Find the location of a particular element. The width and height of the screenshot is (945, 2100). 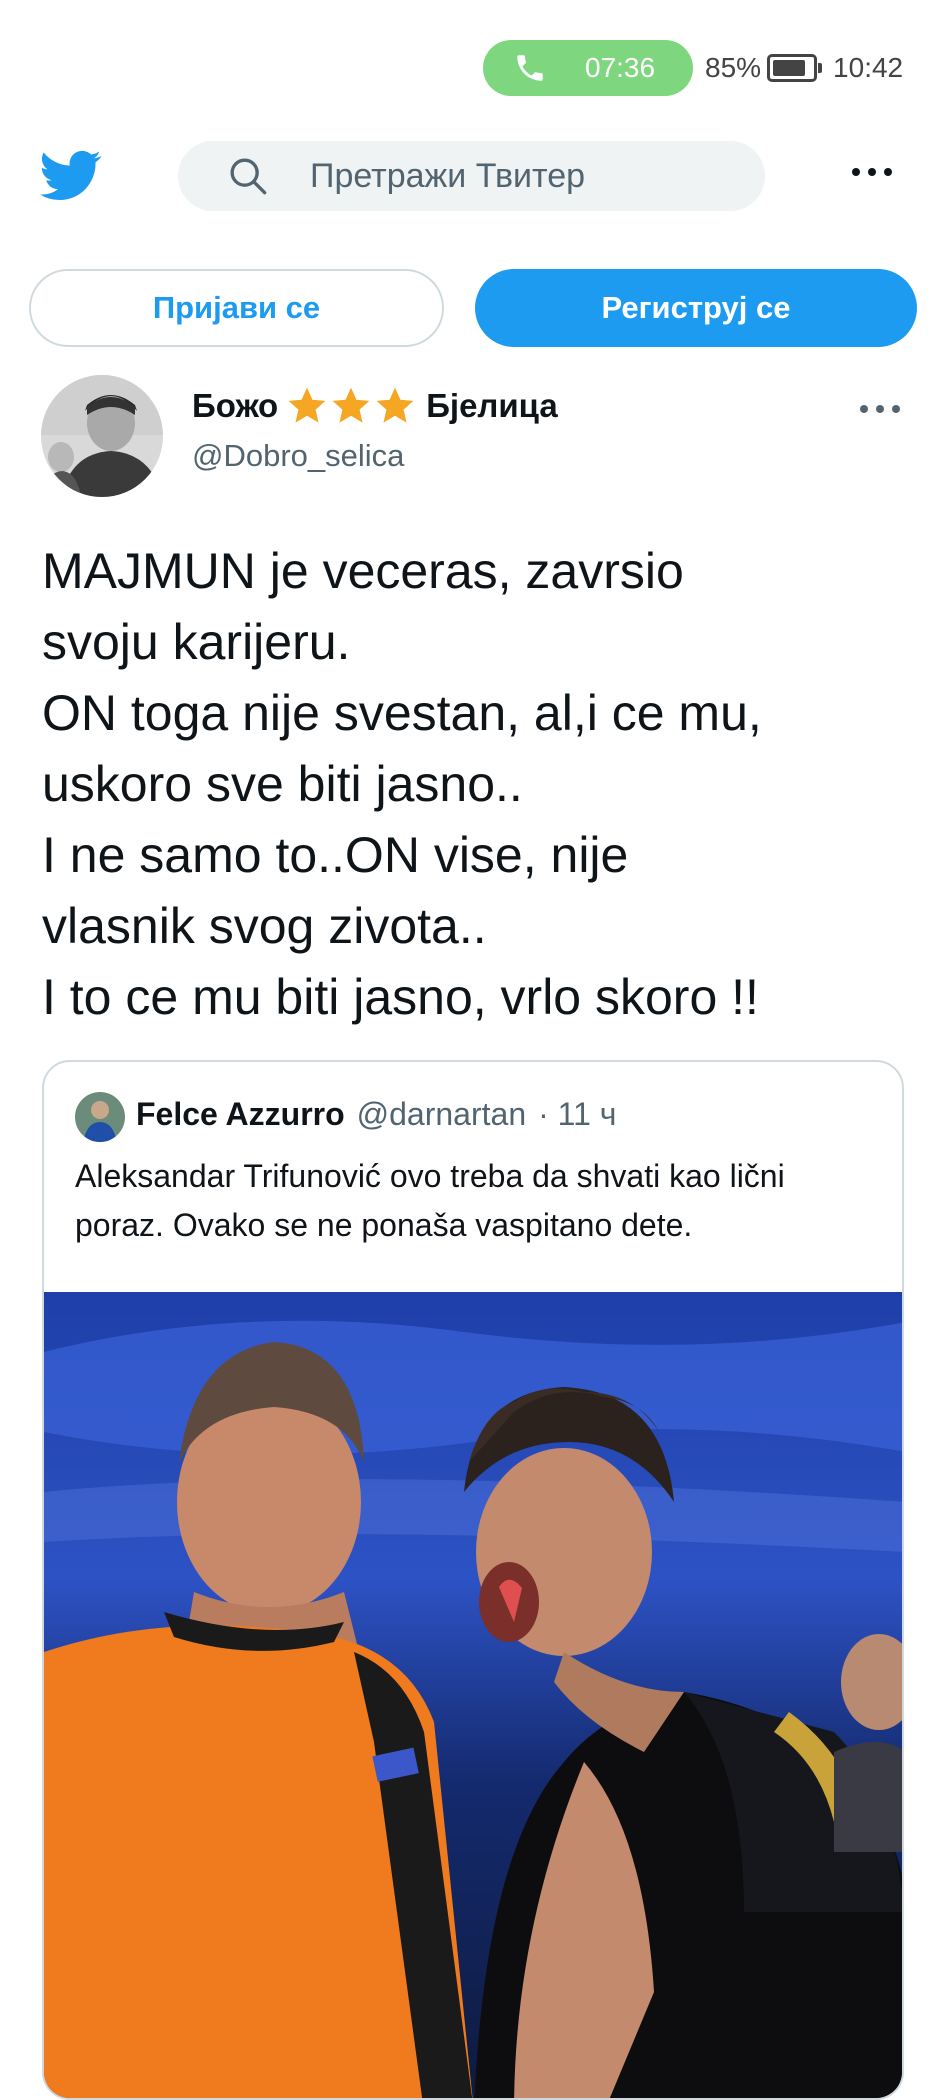

search-input: Претражи Твитер is located at coordinates (471, 176).